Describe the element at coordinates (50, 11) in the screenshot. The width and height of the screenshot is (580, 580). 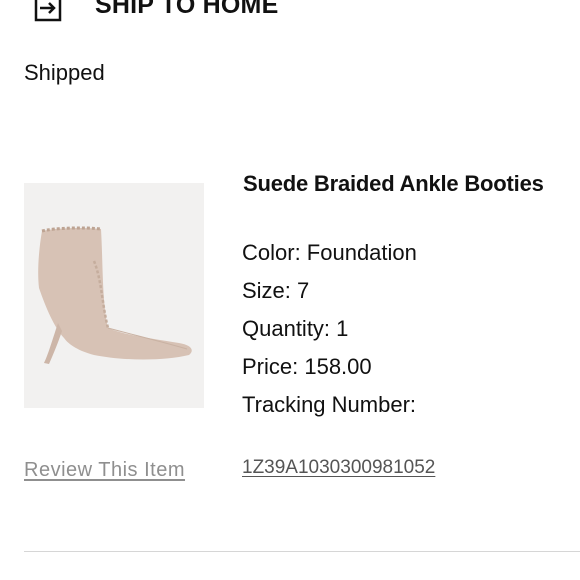
I see `ship-to-home-icon` at that location.